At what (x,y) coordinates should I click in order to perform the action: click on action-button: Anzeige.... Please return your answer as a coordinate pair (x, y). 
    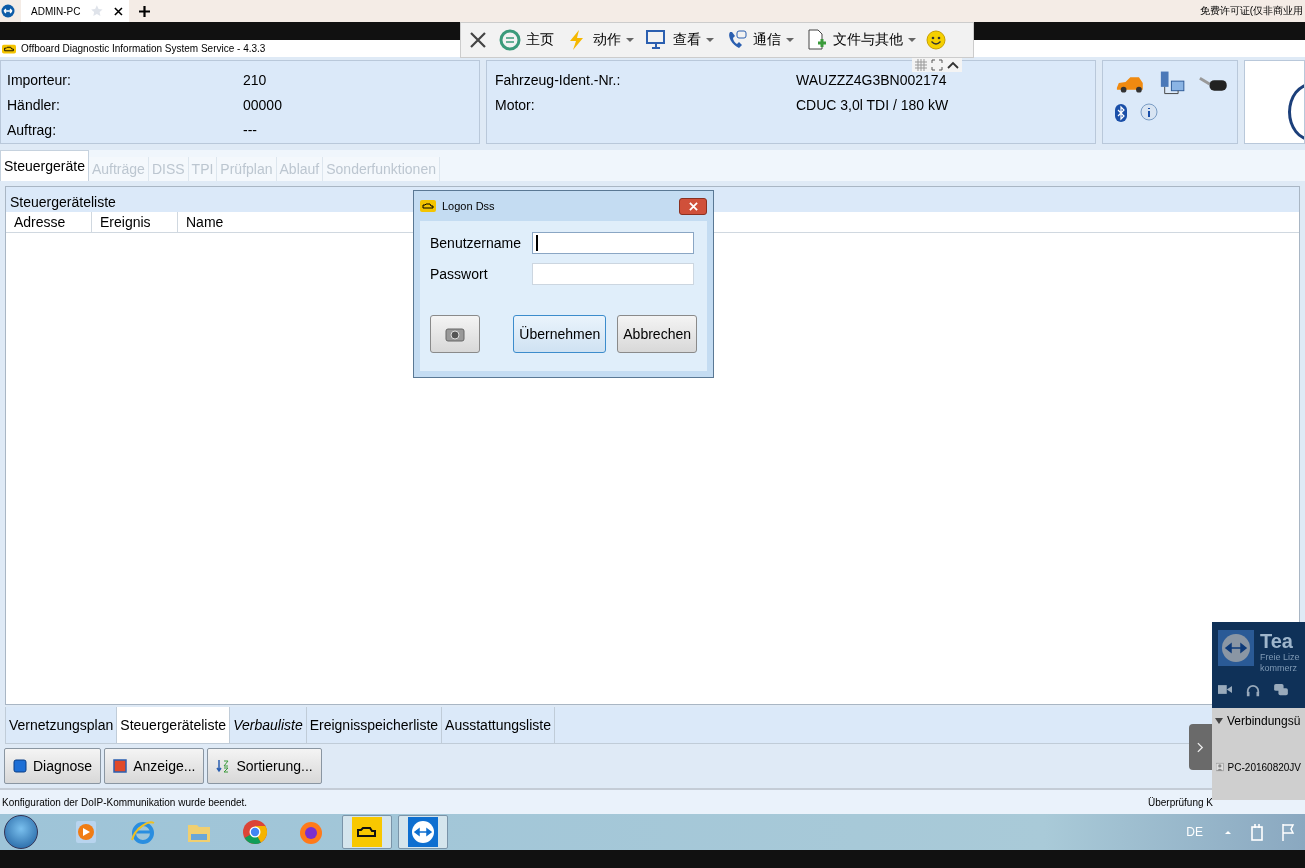
    Looking at the image, I should click on (154, 766).